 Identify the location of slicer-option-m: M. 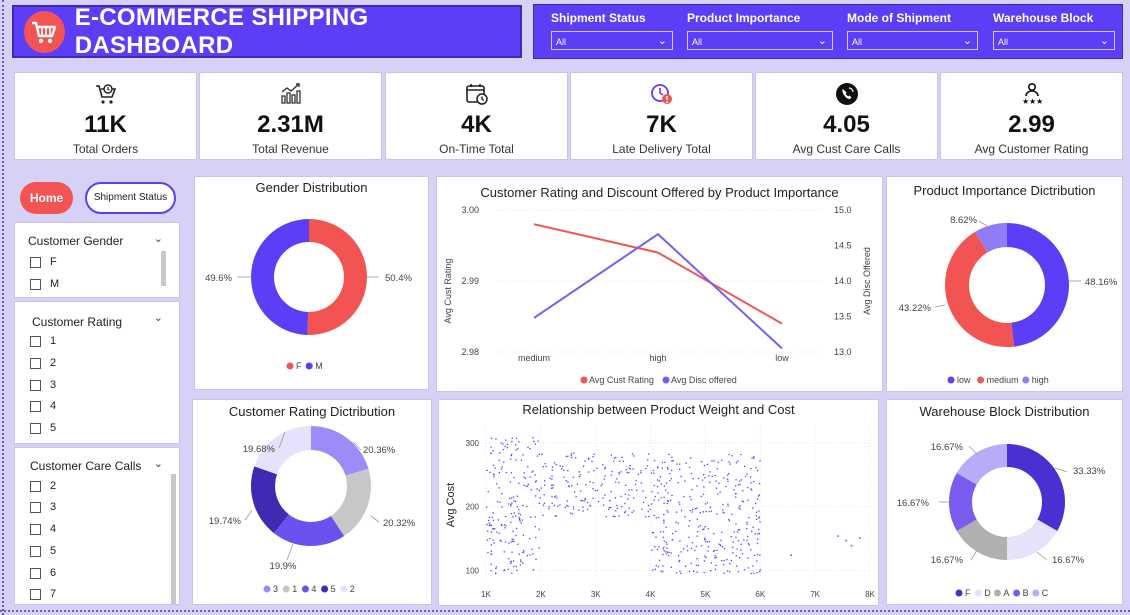
(44, 284).